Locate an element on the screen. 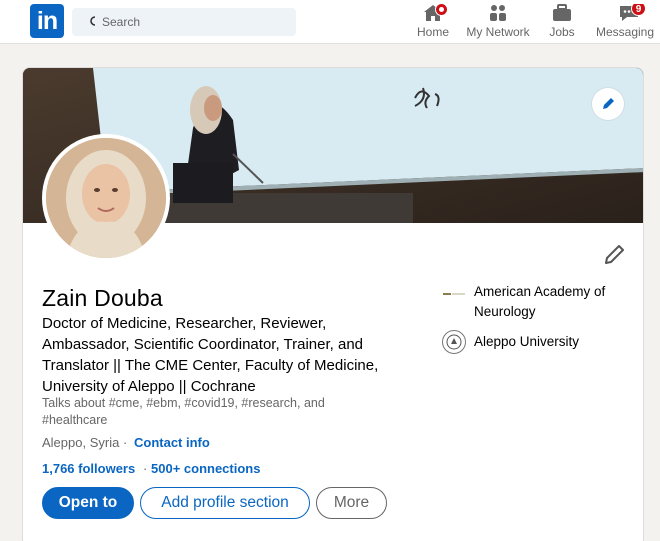 The width and height of the screenshot is (660, 541). nav-jobs: Jobs is located at coordinates (562, 22).